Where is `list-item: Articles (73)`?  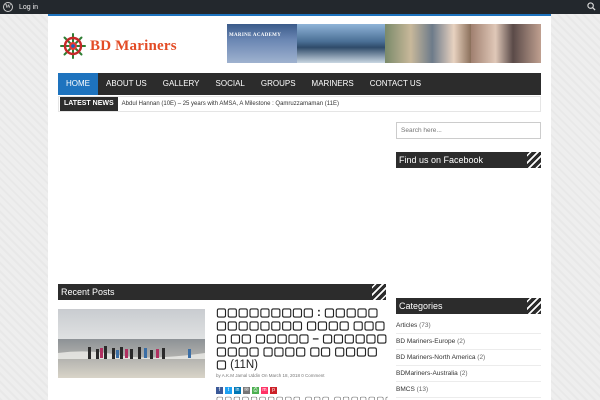
list-item: Articles (73) is located at coordinates (468, 326).